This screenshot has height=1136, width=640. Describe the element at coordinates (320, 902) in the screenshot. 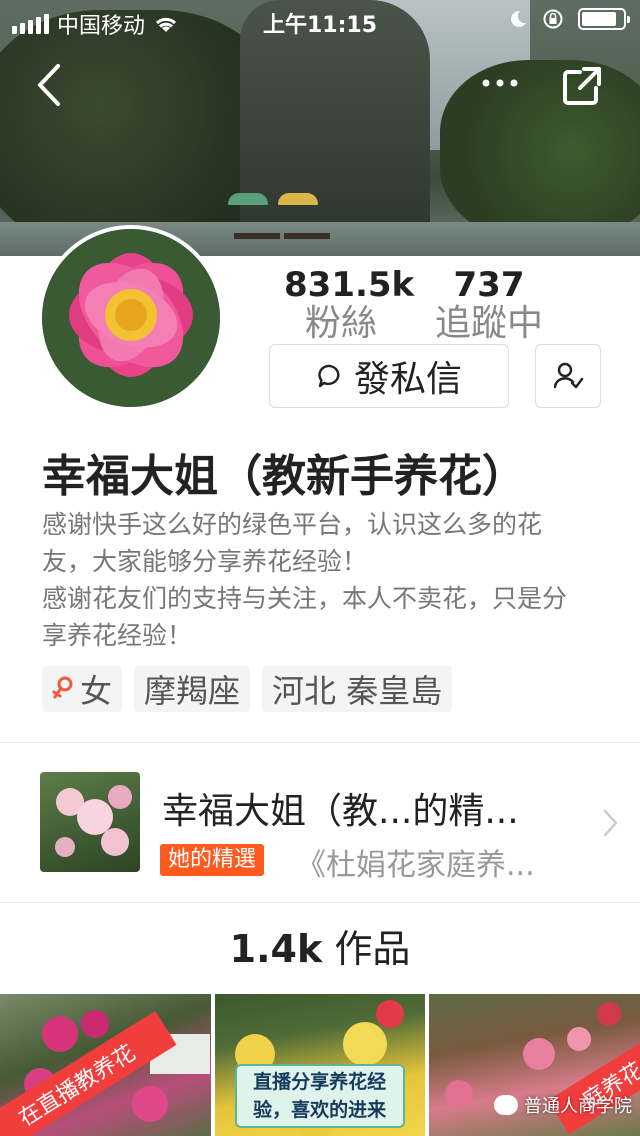

I see `divider` at that location.